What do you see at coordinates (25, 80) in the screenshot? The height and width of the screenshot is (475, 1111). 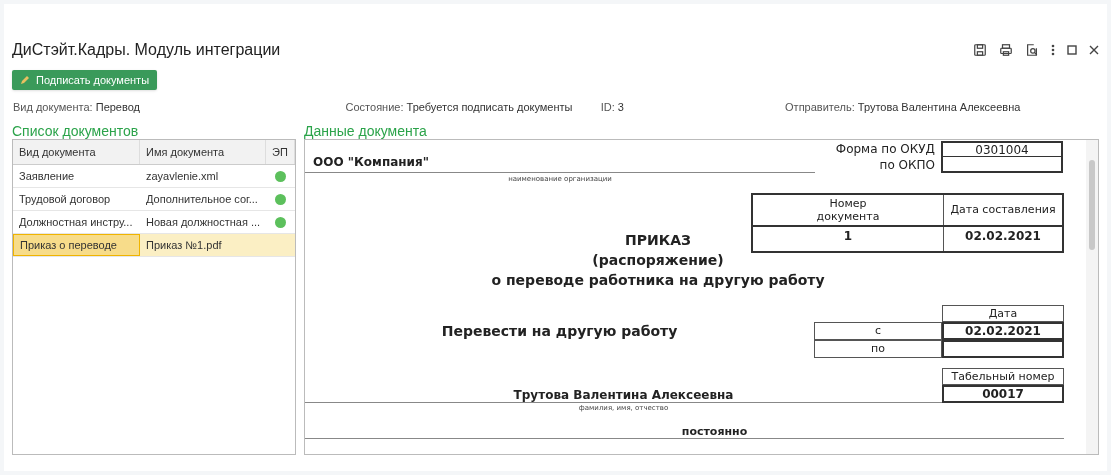 I see `pen-icon` at bounding box center [25, 80].